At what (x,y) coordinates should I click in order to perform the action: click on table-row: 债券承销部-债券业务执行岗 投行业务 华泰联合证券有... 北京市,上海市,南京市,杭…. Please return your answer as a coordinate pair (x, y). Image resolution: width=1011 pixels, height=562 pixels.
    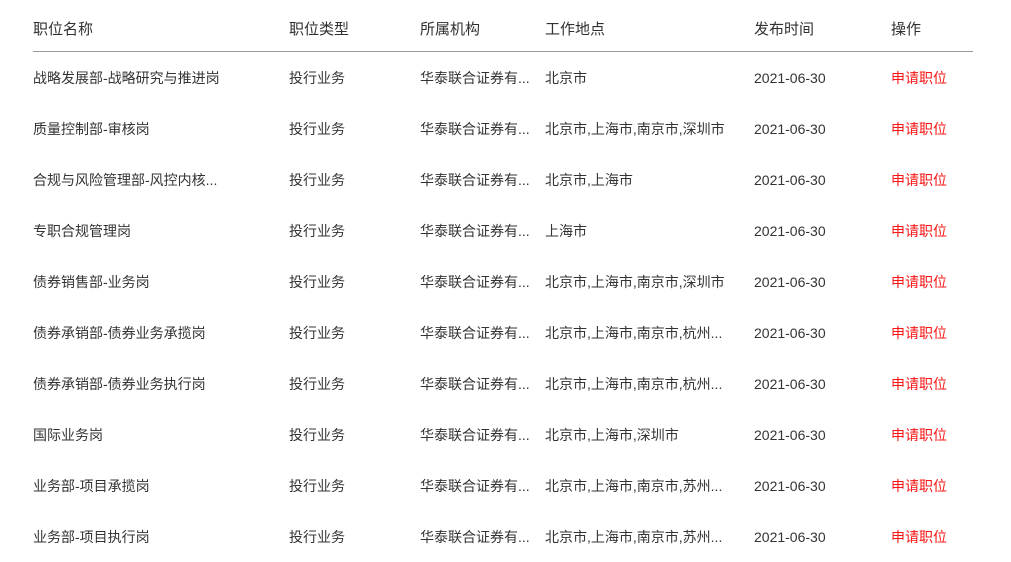
    Looking at the image, I should click on (505, 383).